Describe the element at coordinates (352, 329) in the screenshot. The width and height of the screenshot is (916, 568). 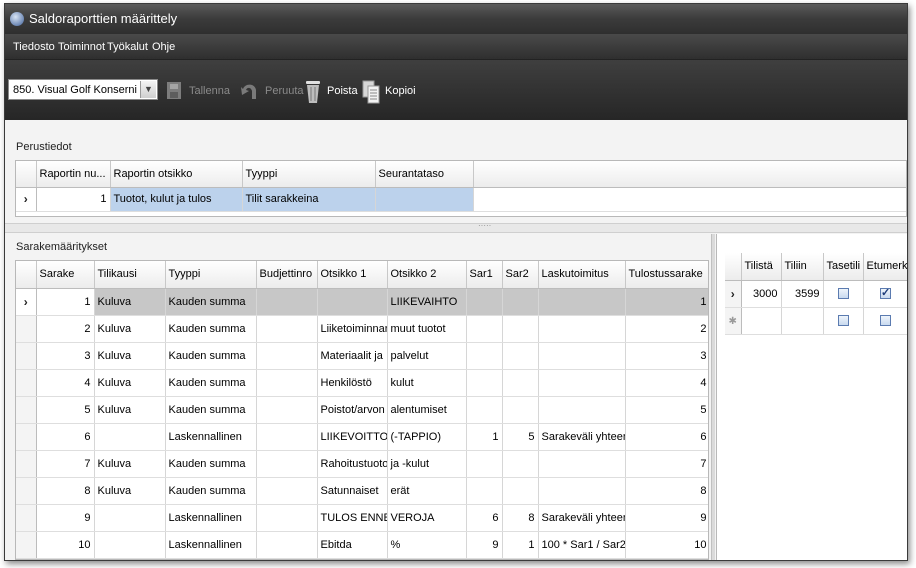
I see `cell-otsikko1: Liiketoiminnan` at that location.